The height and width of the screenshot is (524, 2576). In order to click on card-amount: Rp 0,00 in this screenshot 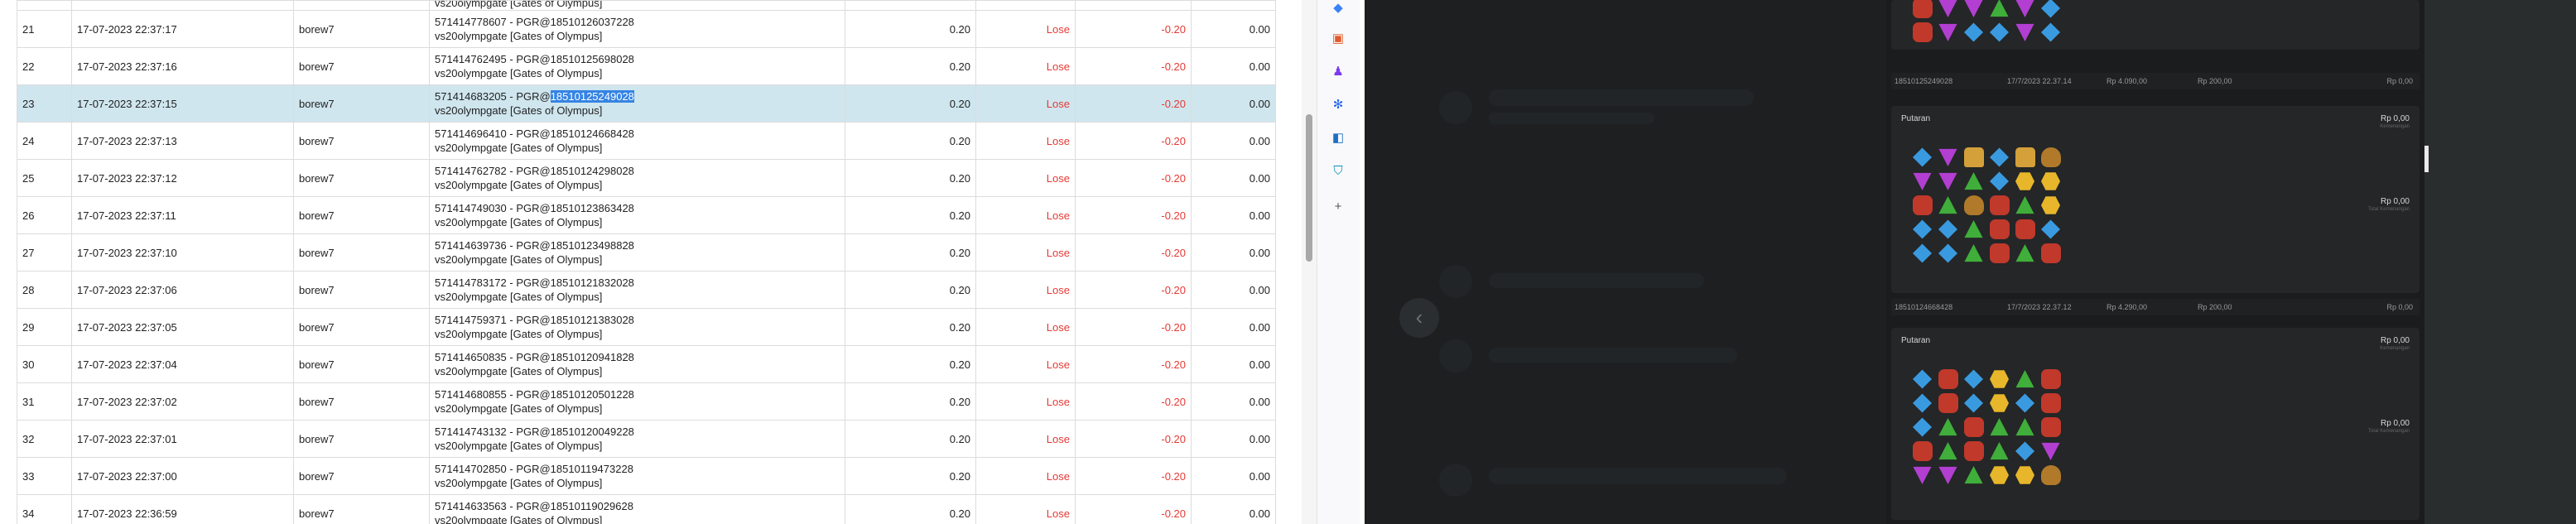, I will do `click(2395, 340)`.